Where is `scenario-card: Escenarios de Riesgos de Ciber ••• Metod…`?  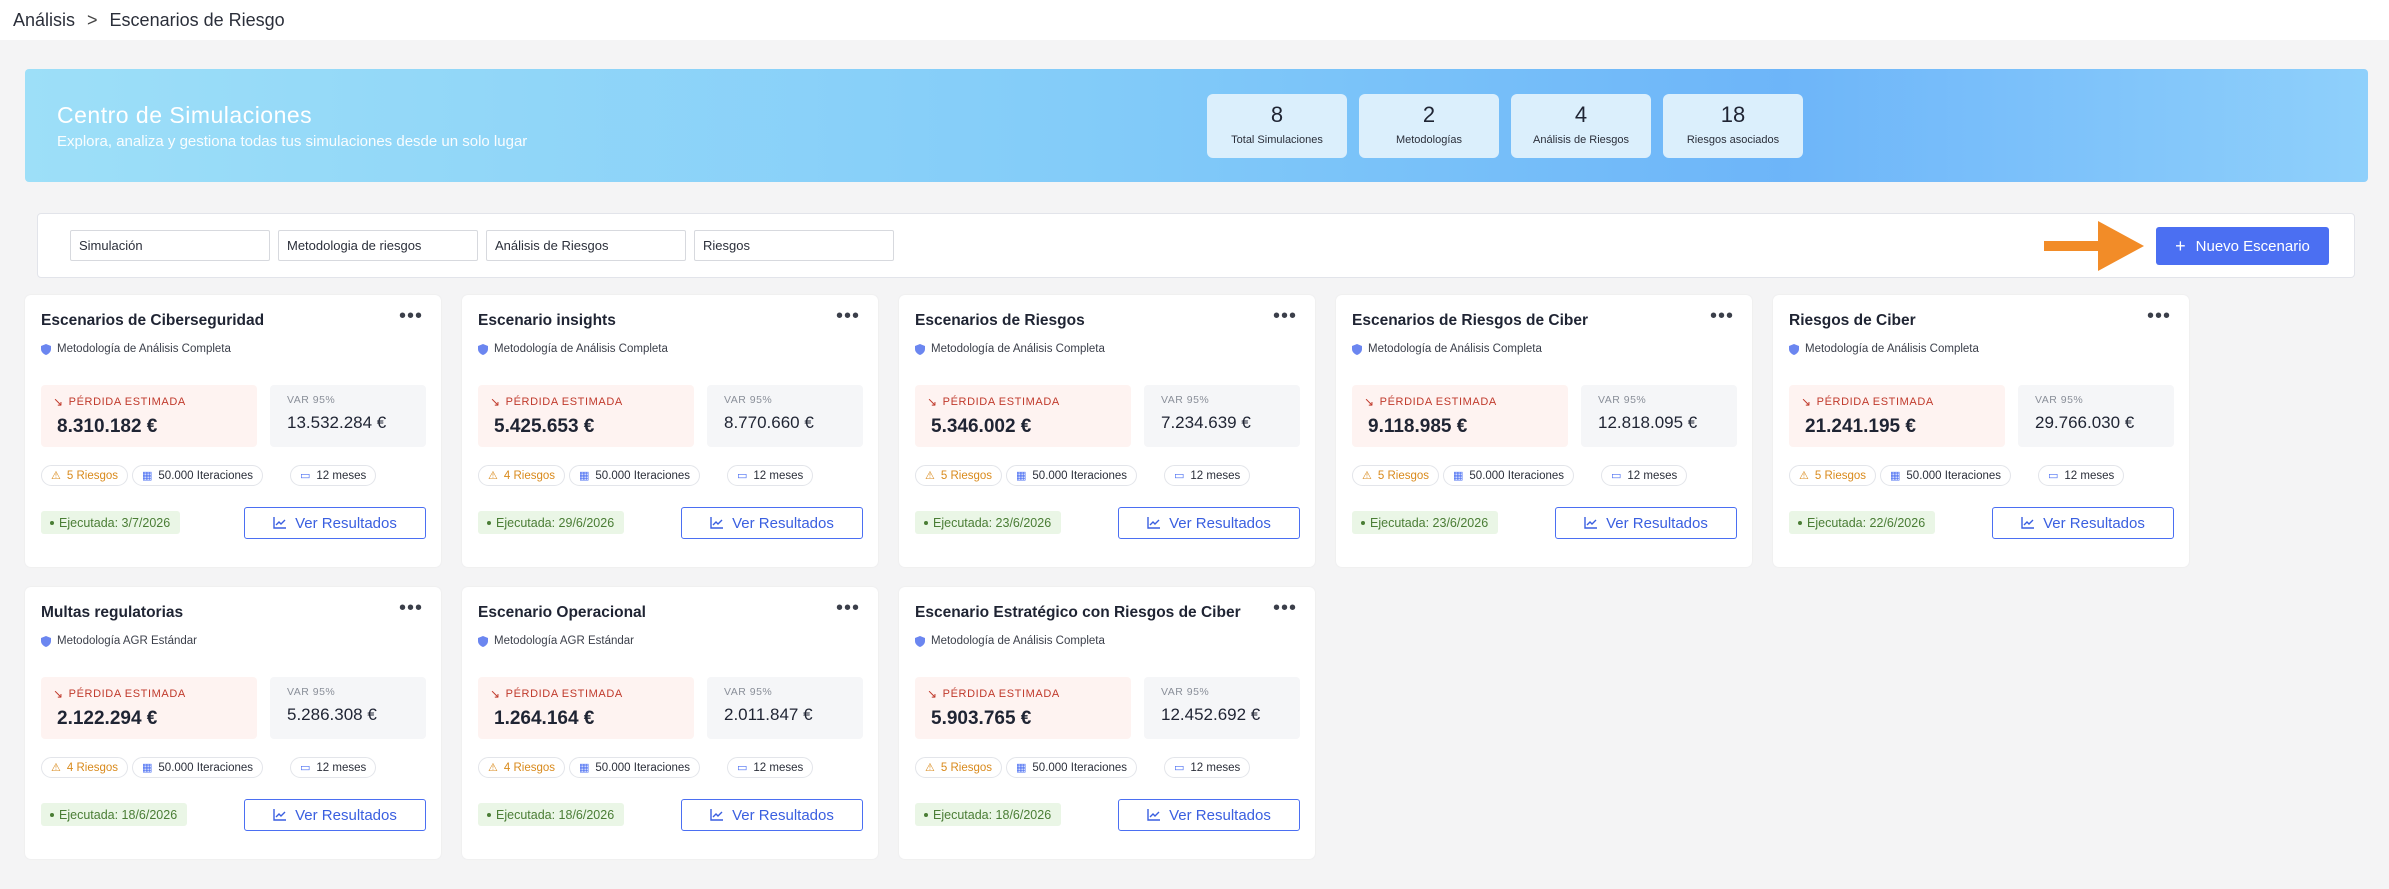
scenario-card: Escenarios de Riesgos de Ciber ••• Metod… is located at coordinates (1544, 431).